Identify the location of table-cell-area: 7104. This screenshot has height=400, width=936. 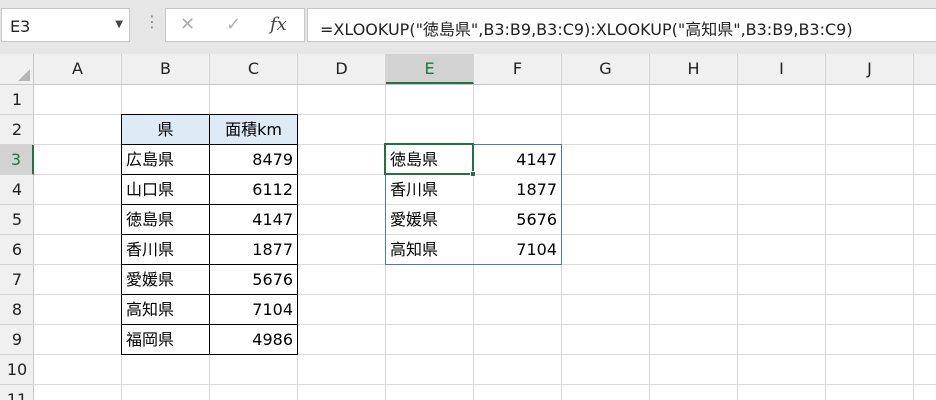
(253, 309).